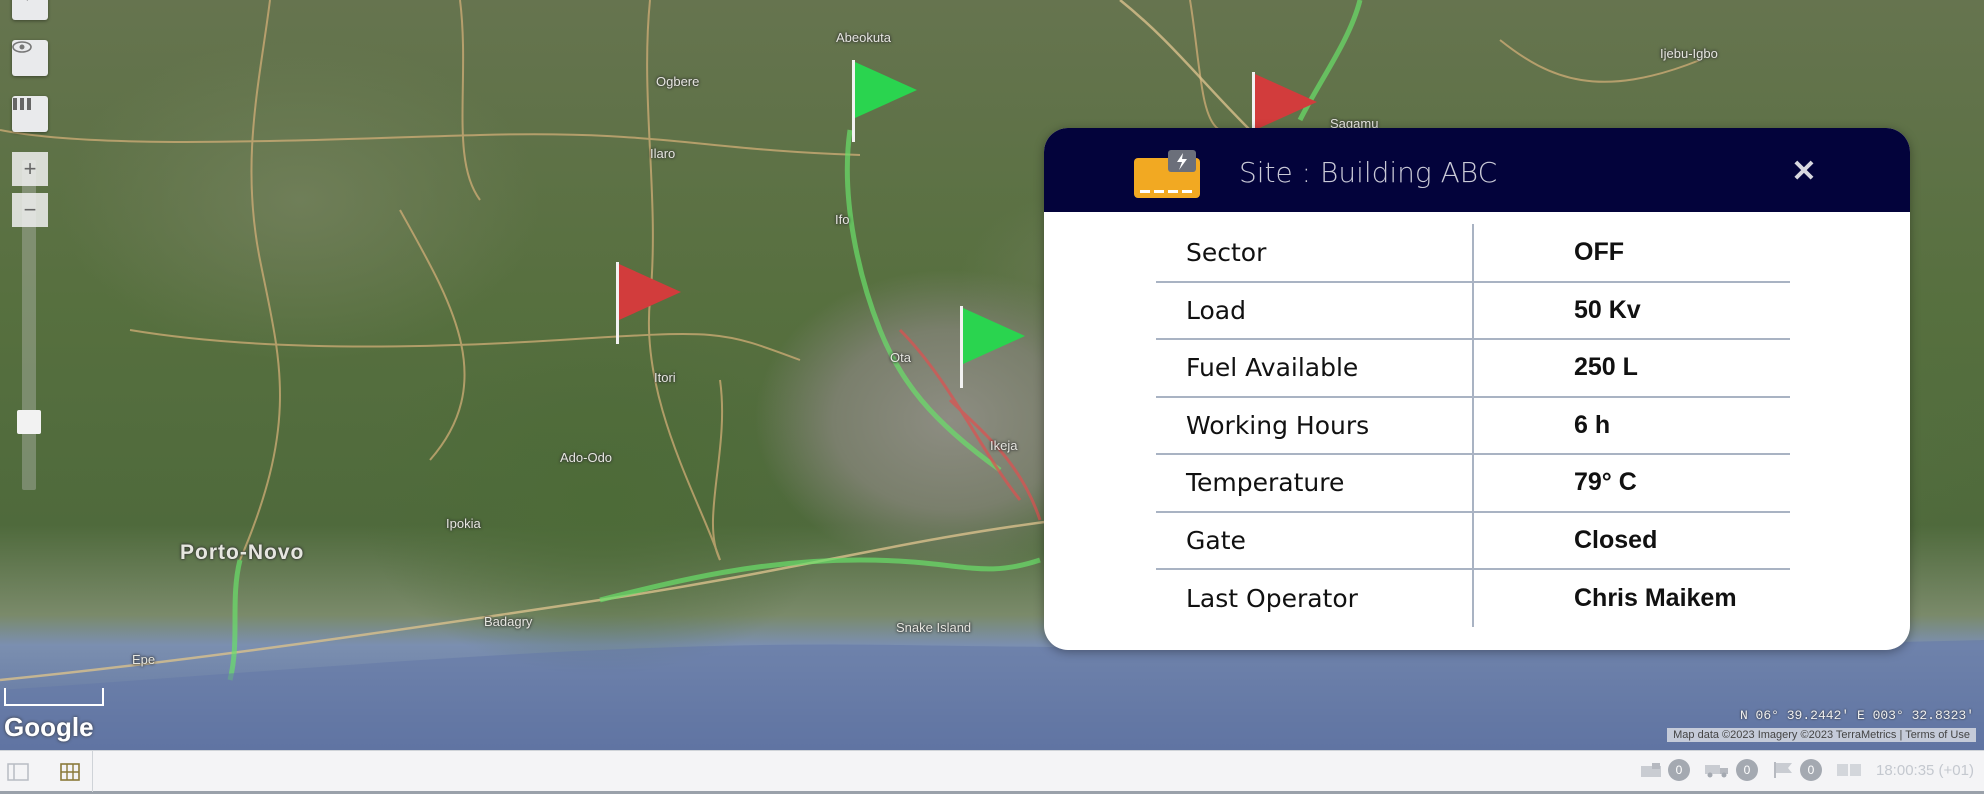 Image resolution: width=1984 pixels, height=794 pixels. What do you see at coordinates (1849, 770) in the screenshot?
I see `monitor-icon` at bounding box center [1849, 770].